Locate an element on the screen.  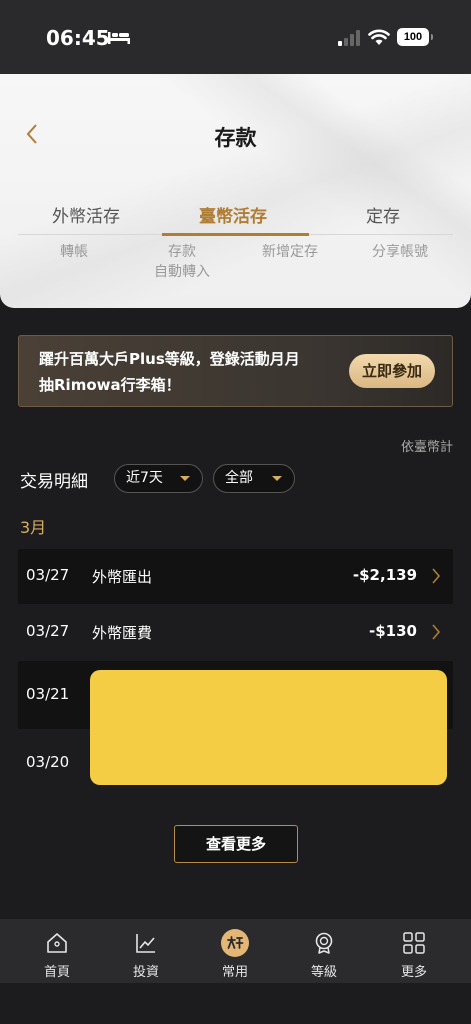
promo-line-2: 抽Rimowa行李箱！ is located at coordinates (110, 385).